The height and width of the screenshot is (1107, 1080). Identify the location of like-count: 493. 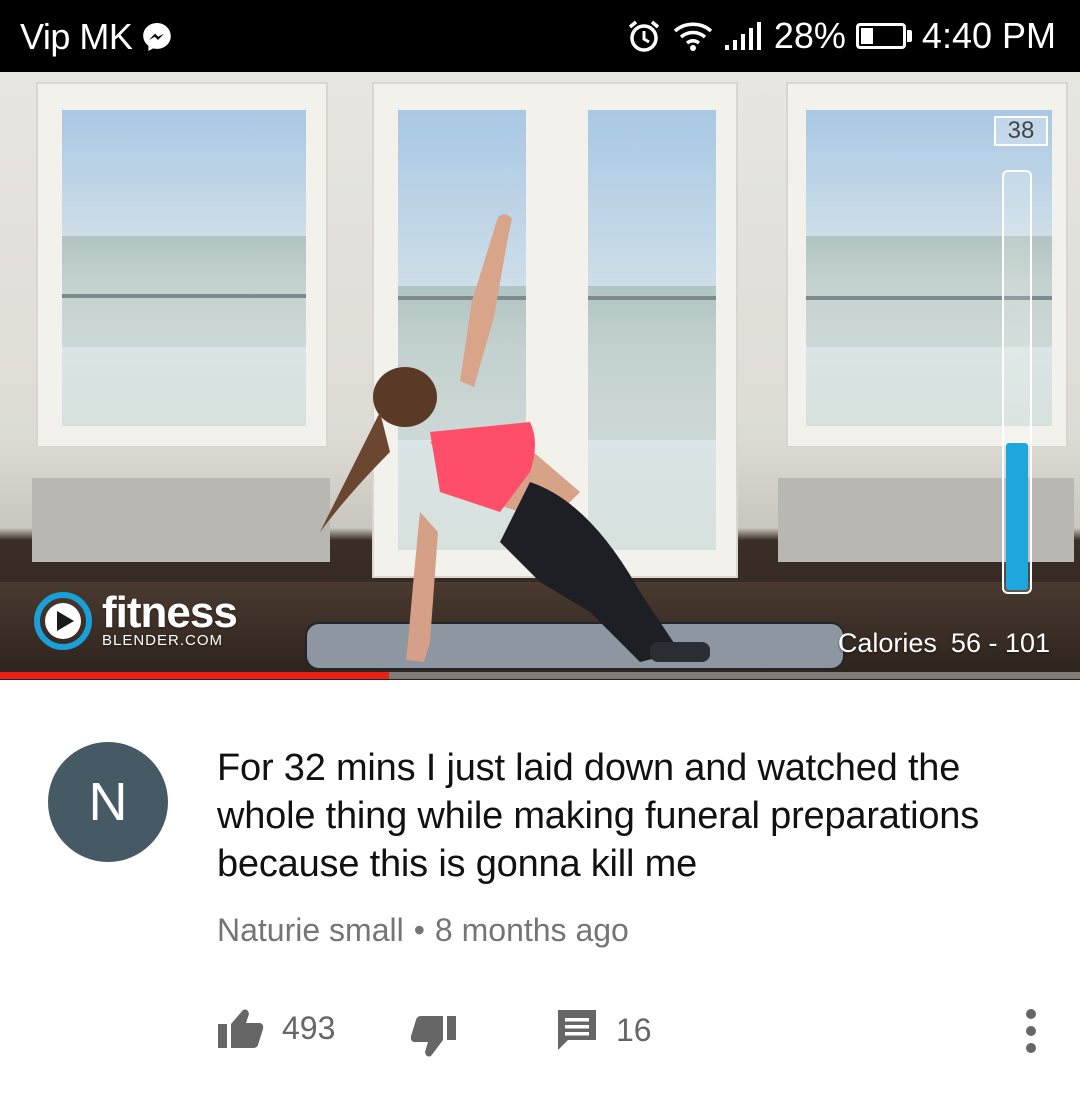
(309, 1027).